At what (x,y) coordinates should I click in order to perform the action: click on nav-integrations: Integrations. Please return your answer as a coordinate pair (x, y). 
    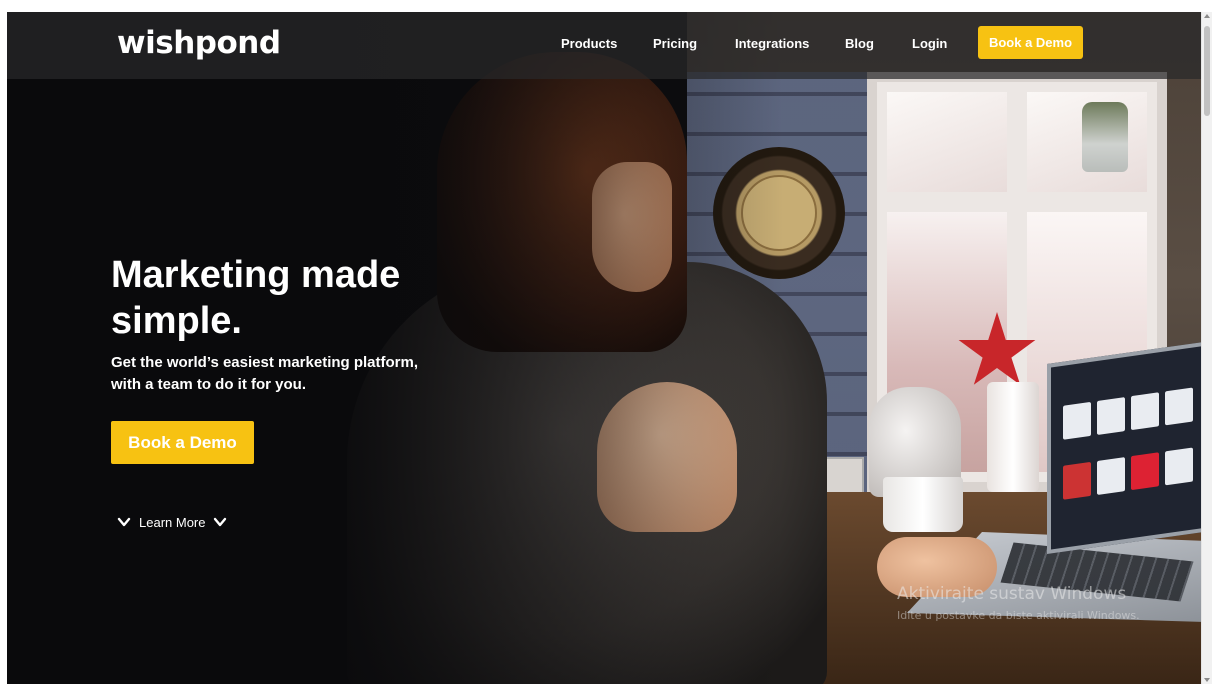
    Looking at the image, I should click on (772, 43).